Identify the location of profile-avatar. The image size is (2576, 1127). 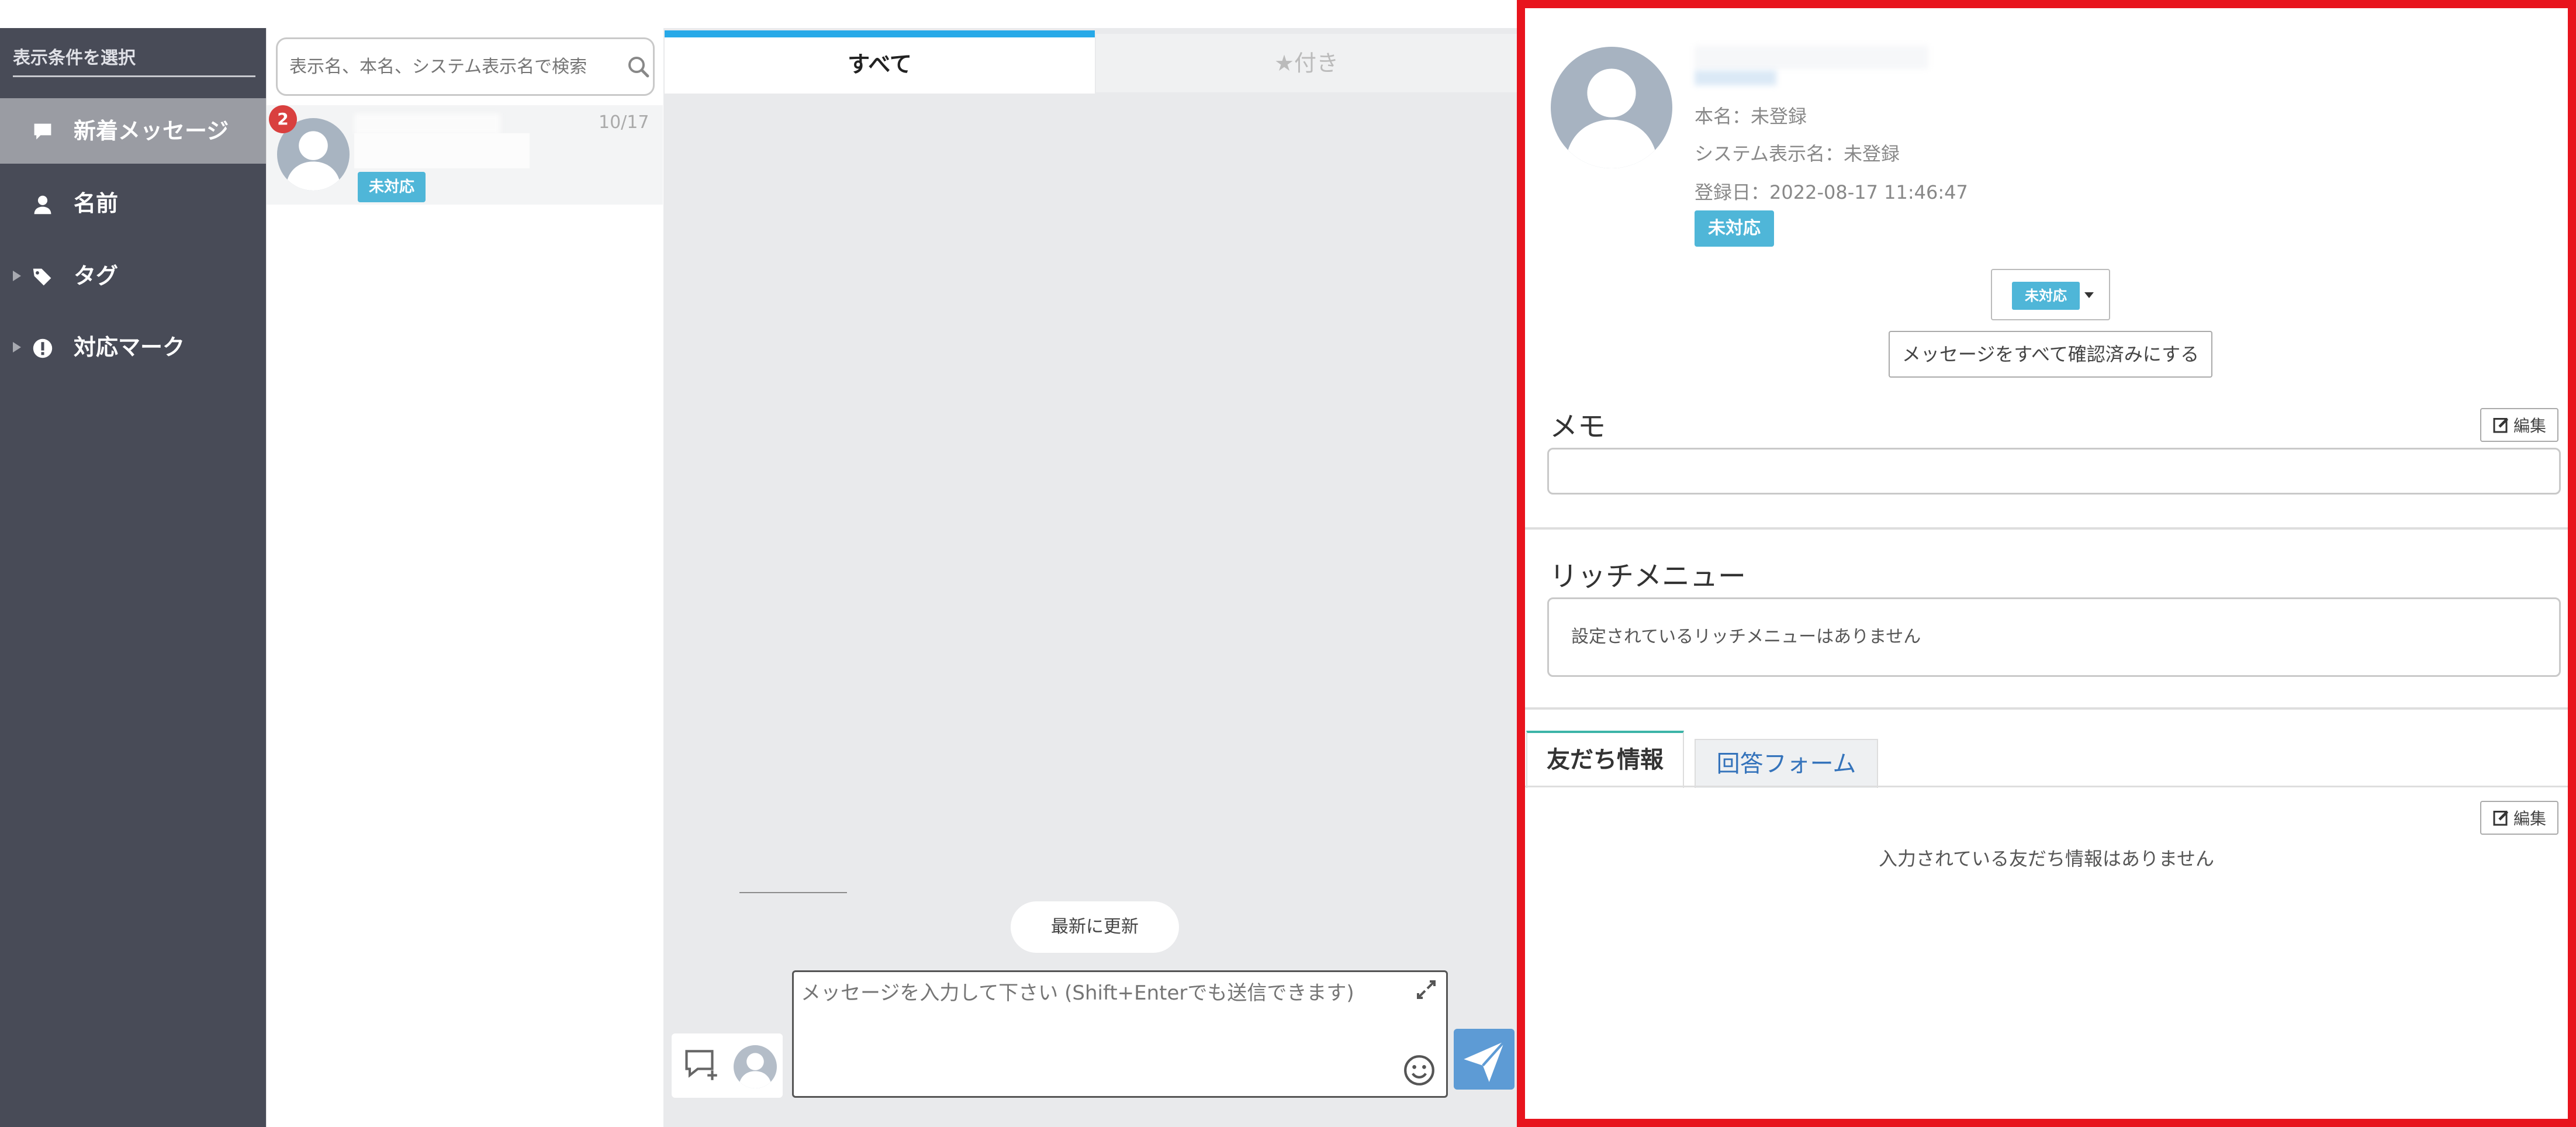
(1611, 107).